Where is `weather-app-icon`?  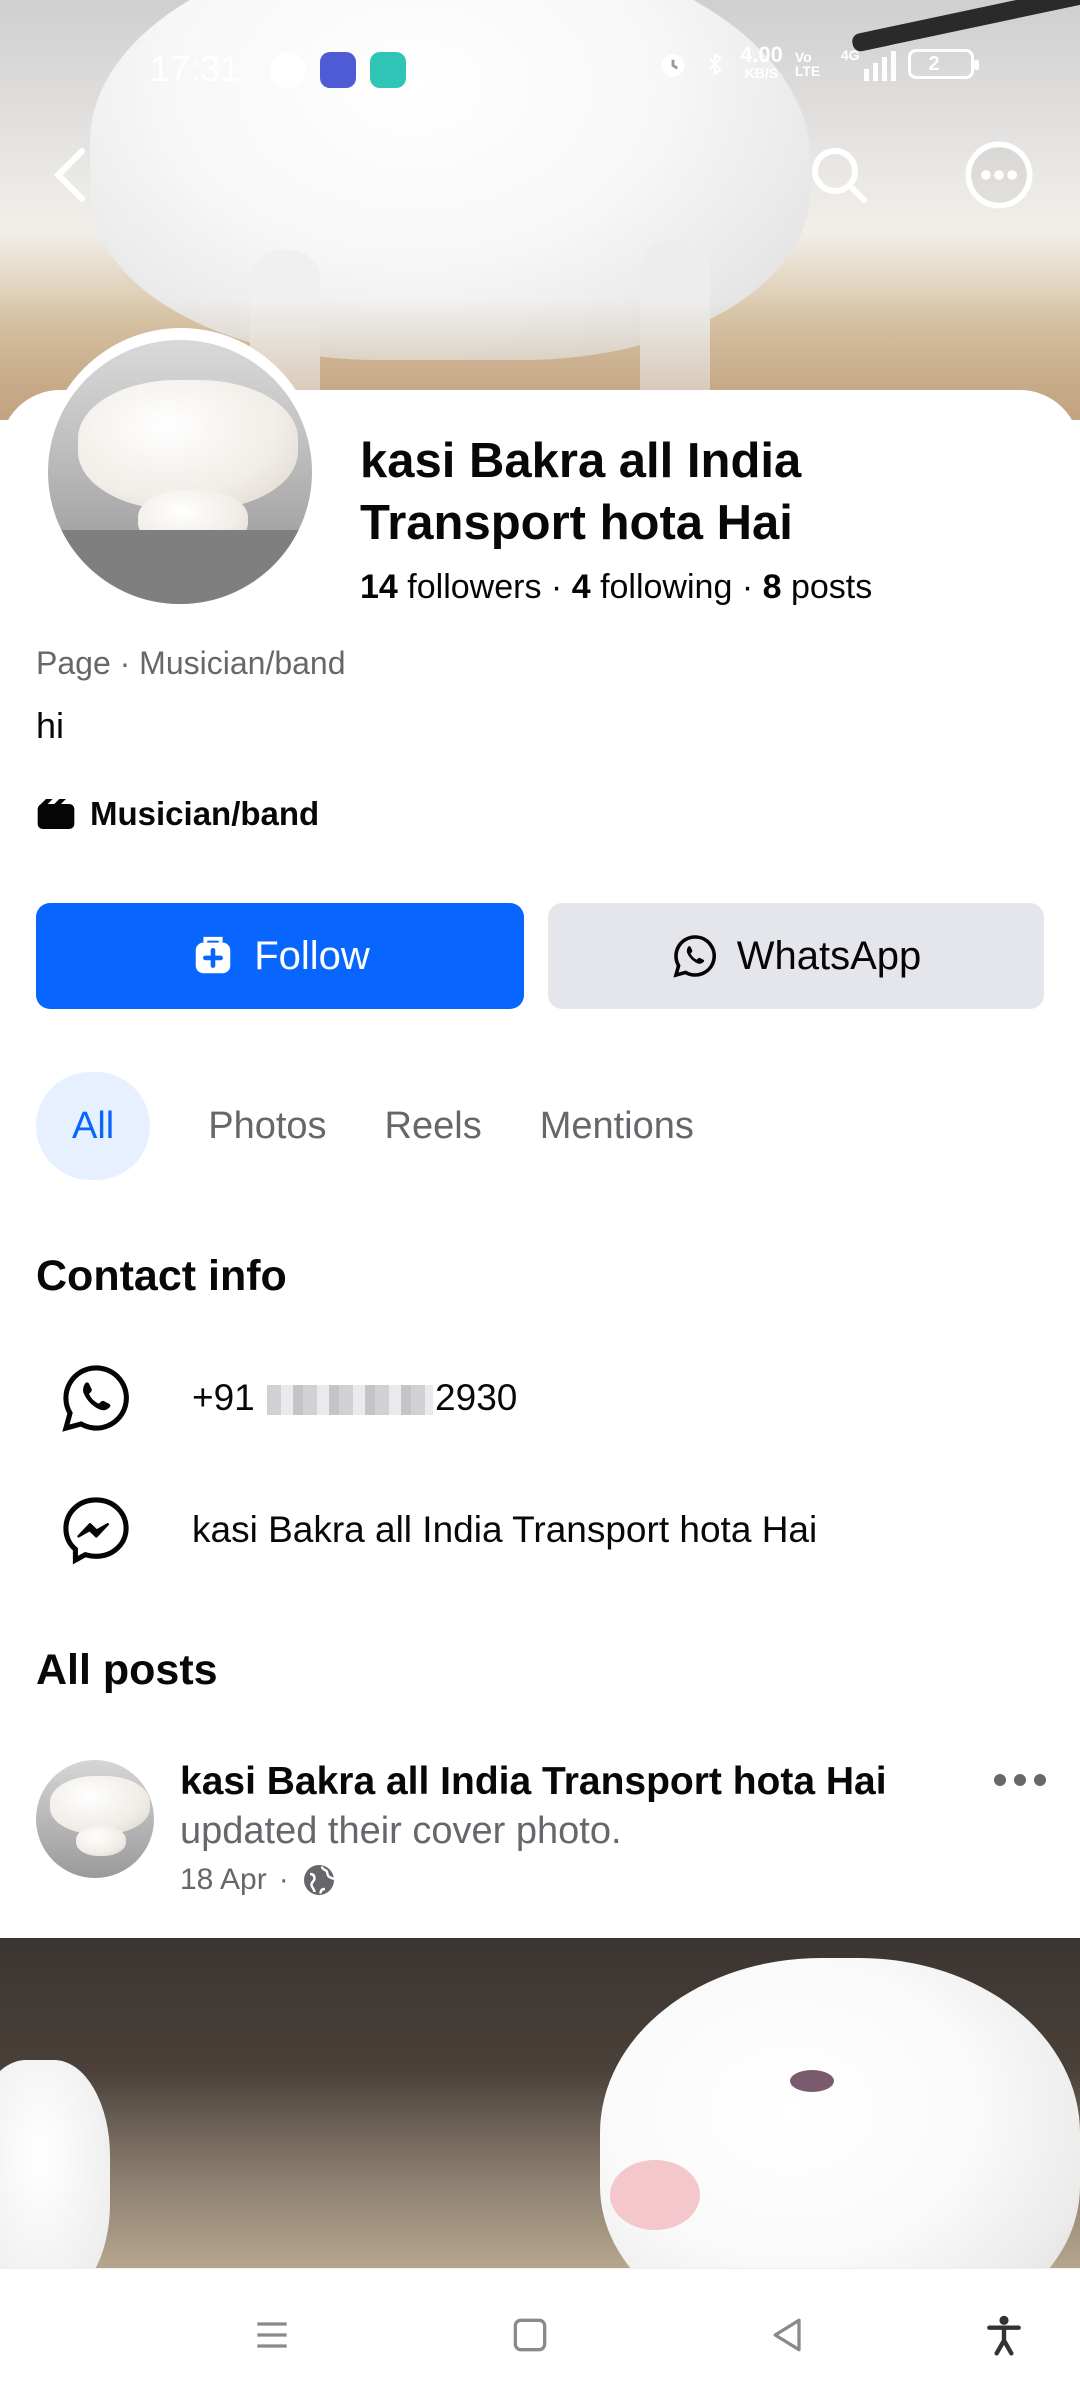 weather-app-icon is located at coordinates (338, 70).